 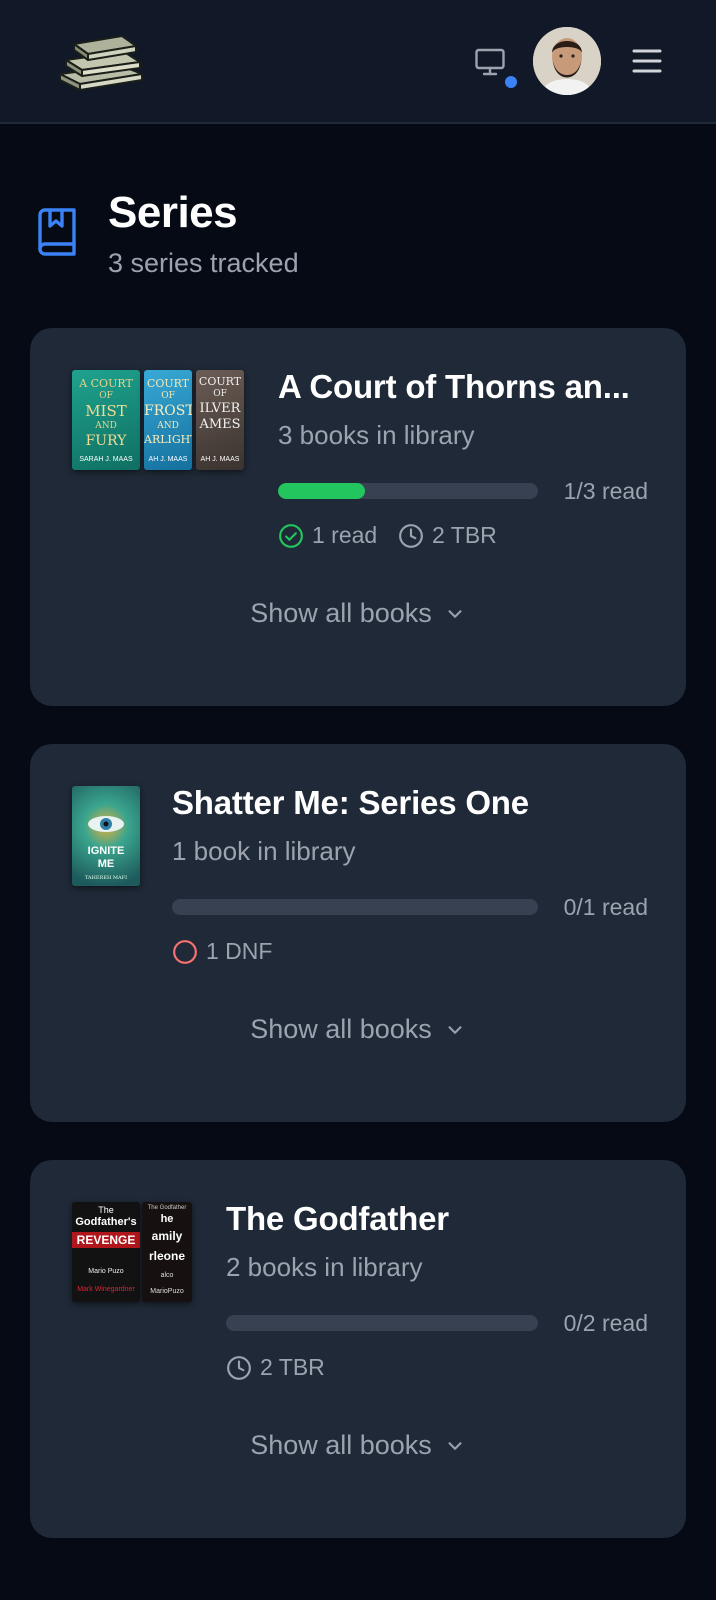 What do you see at coordinates (220, 420) in the screenshot?
I see `book-cover: COURT OF ILVER AMES AH J. MAAS` at bounding box center [220, 420].